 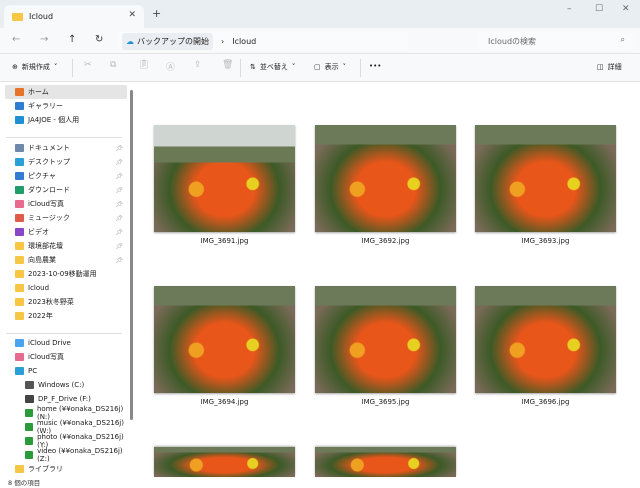 What do you see at coordinates (66, 288) in the screenshot?
I see `sidebar-item: Icloud` at bounding box center [66, 288].